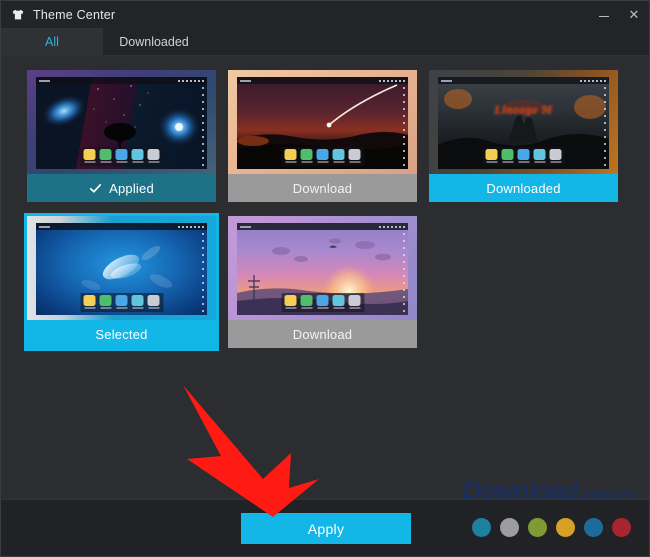 The image size is (650, 557). What do you see at coordinates (131, 188) in the screenshot?
I see `theme-status-label: Applied` at bounding box center [131, 188].